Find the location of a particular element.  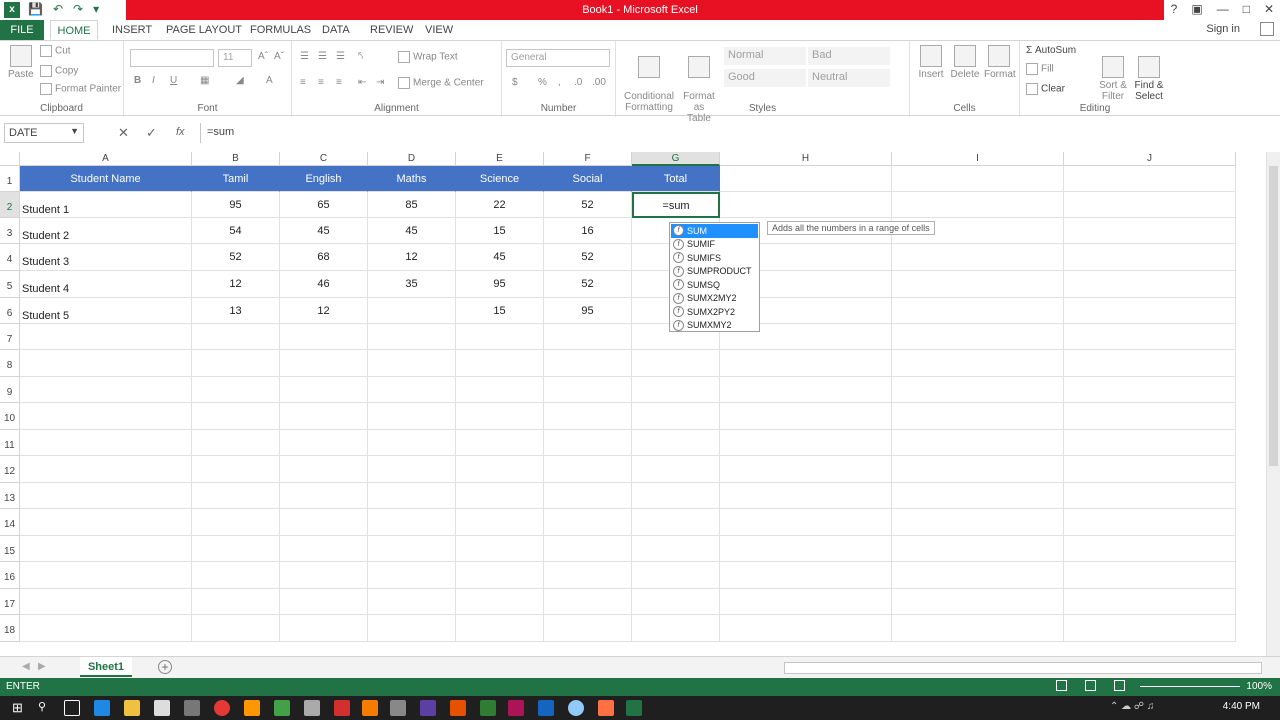

chrome-icon is located at coordinates (222, 708).